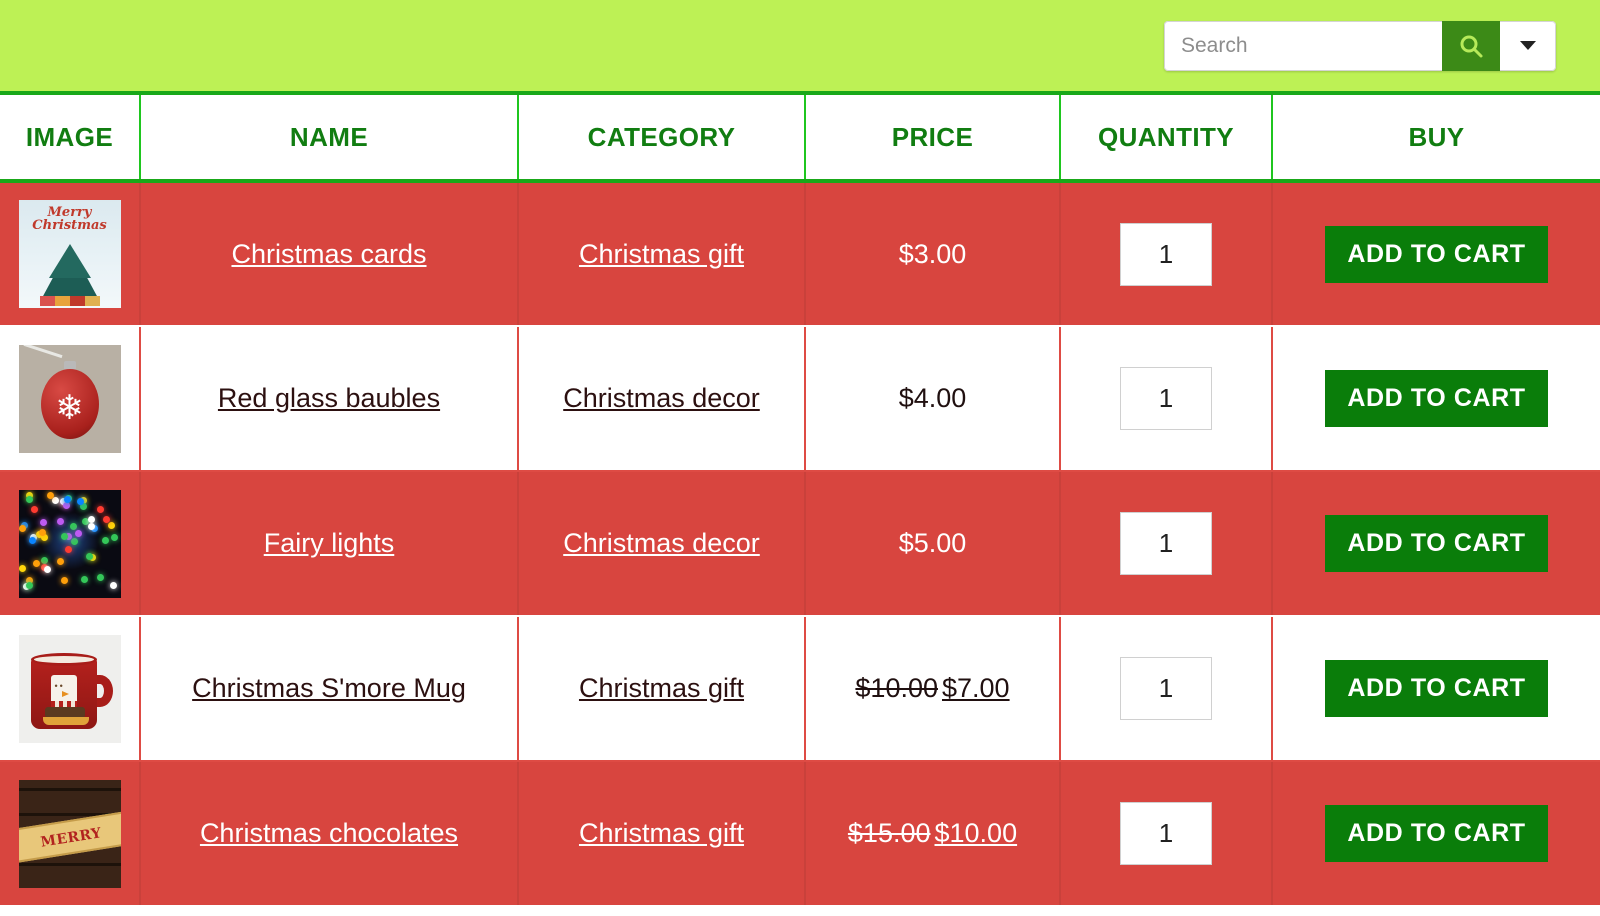 The width and height of the screenshot is (1600, 916). Describe the element at coordinates (329, 543) in the screenshot. I see `product-name-link: Fairy lights` at that location.